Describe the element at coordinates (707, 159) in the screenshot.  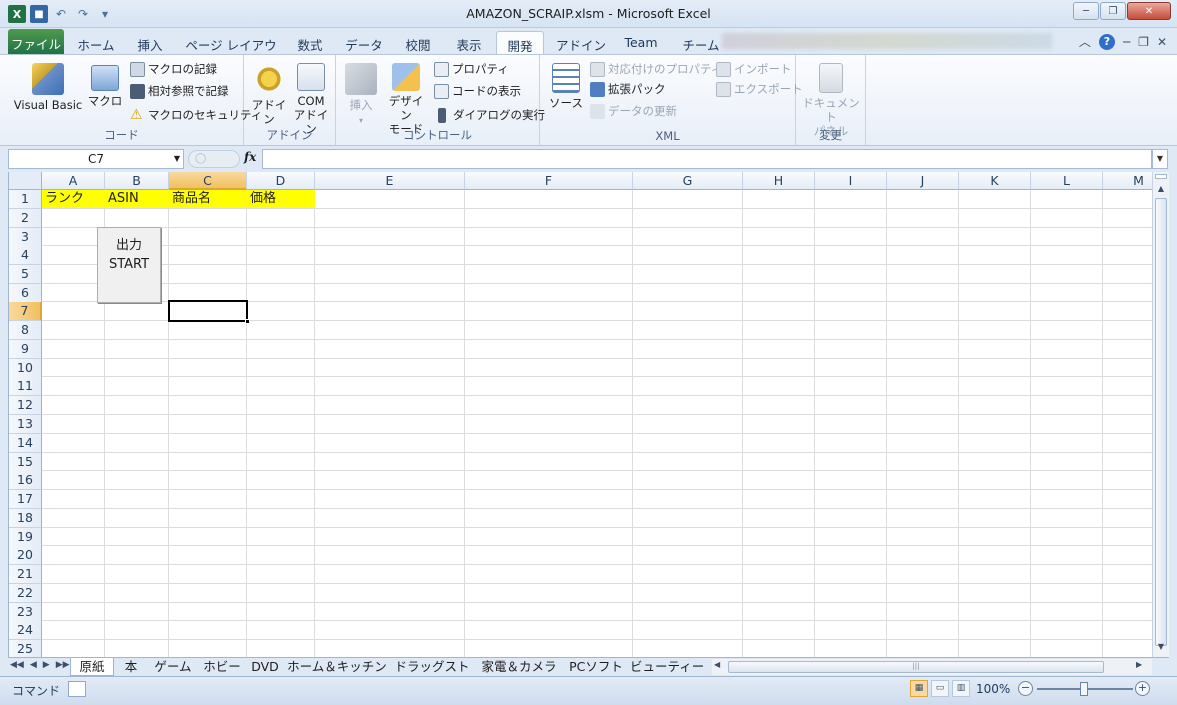
I see `formula-input` at that location.